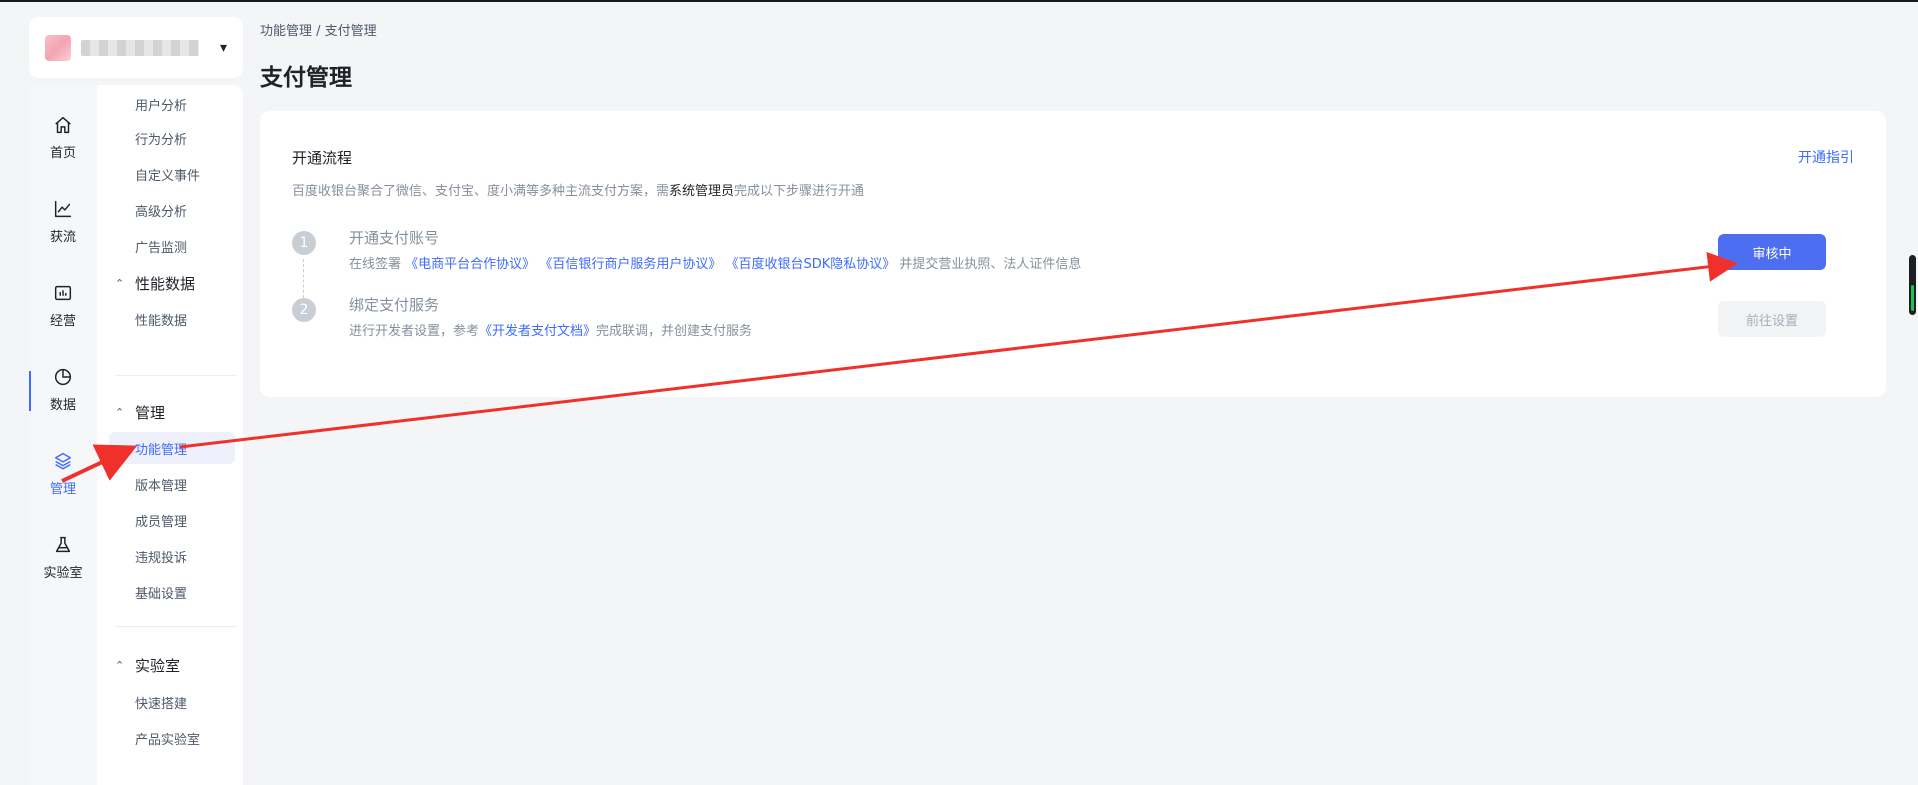 The height and width of the screenshot is (785, 1918). Describe the element at coordinates (1772, 319) in the screenshot. I see `go-to-settings-button: 前往设置` at that location.